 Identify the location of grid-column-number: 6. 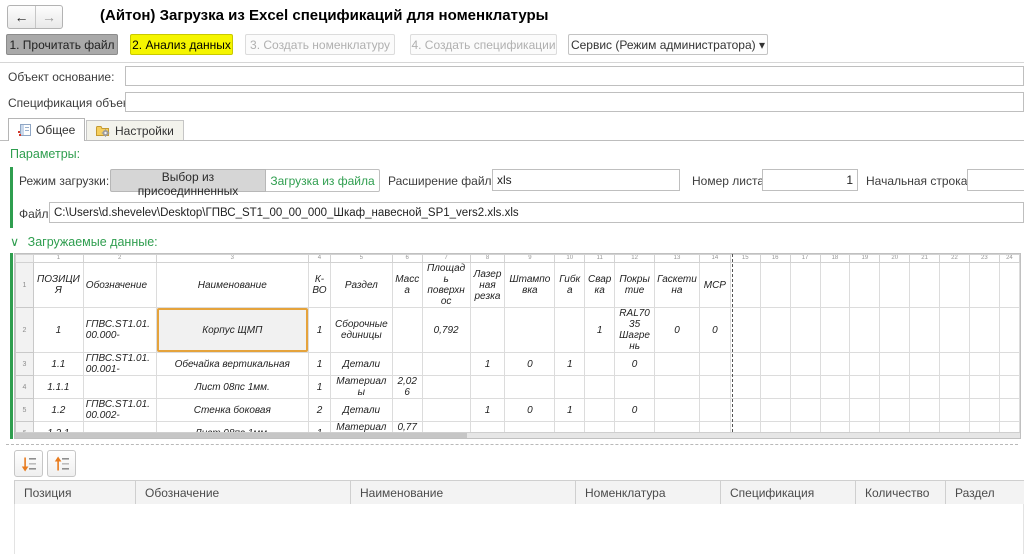
(407, 258).